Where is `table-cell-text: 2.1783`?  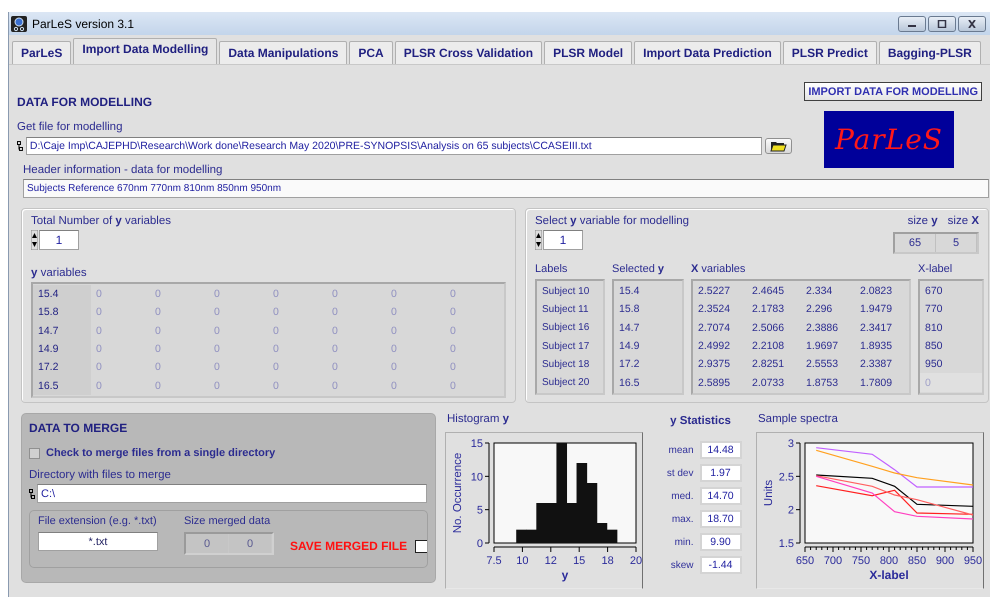
table-cell-text: 2.1783 is located at coordinates (768, 310).